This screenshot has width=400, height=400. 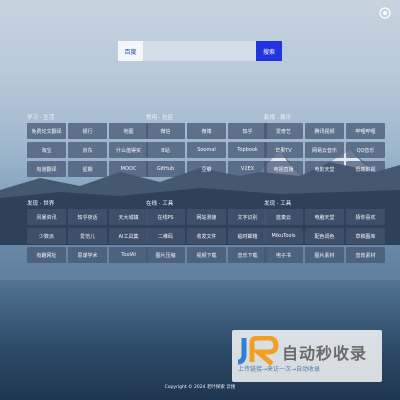 What do you see at coordinates (258, 351) in the screenshot?
I see `jr-logo-icon` at bounding box center [258, 351].